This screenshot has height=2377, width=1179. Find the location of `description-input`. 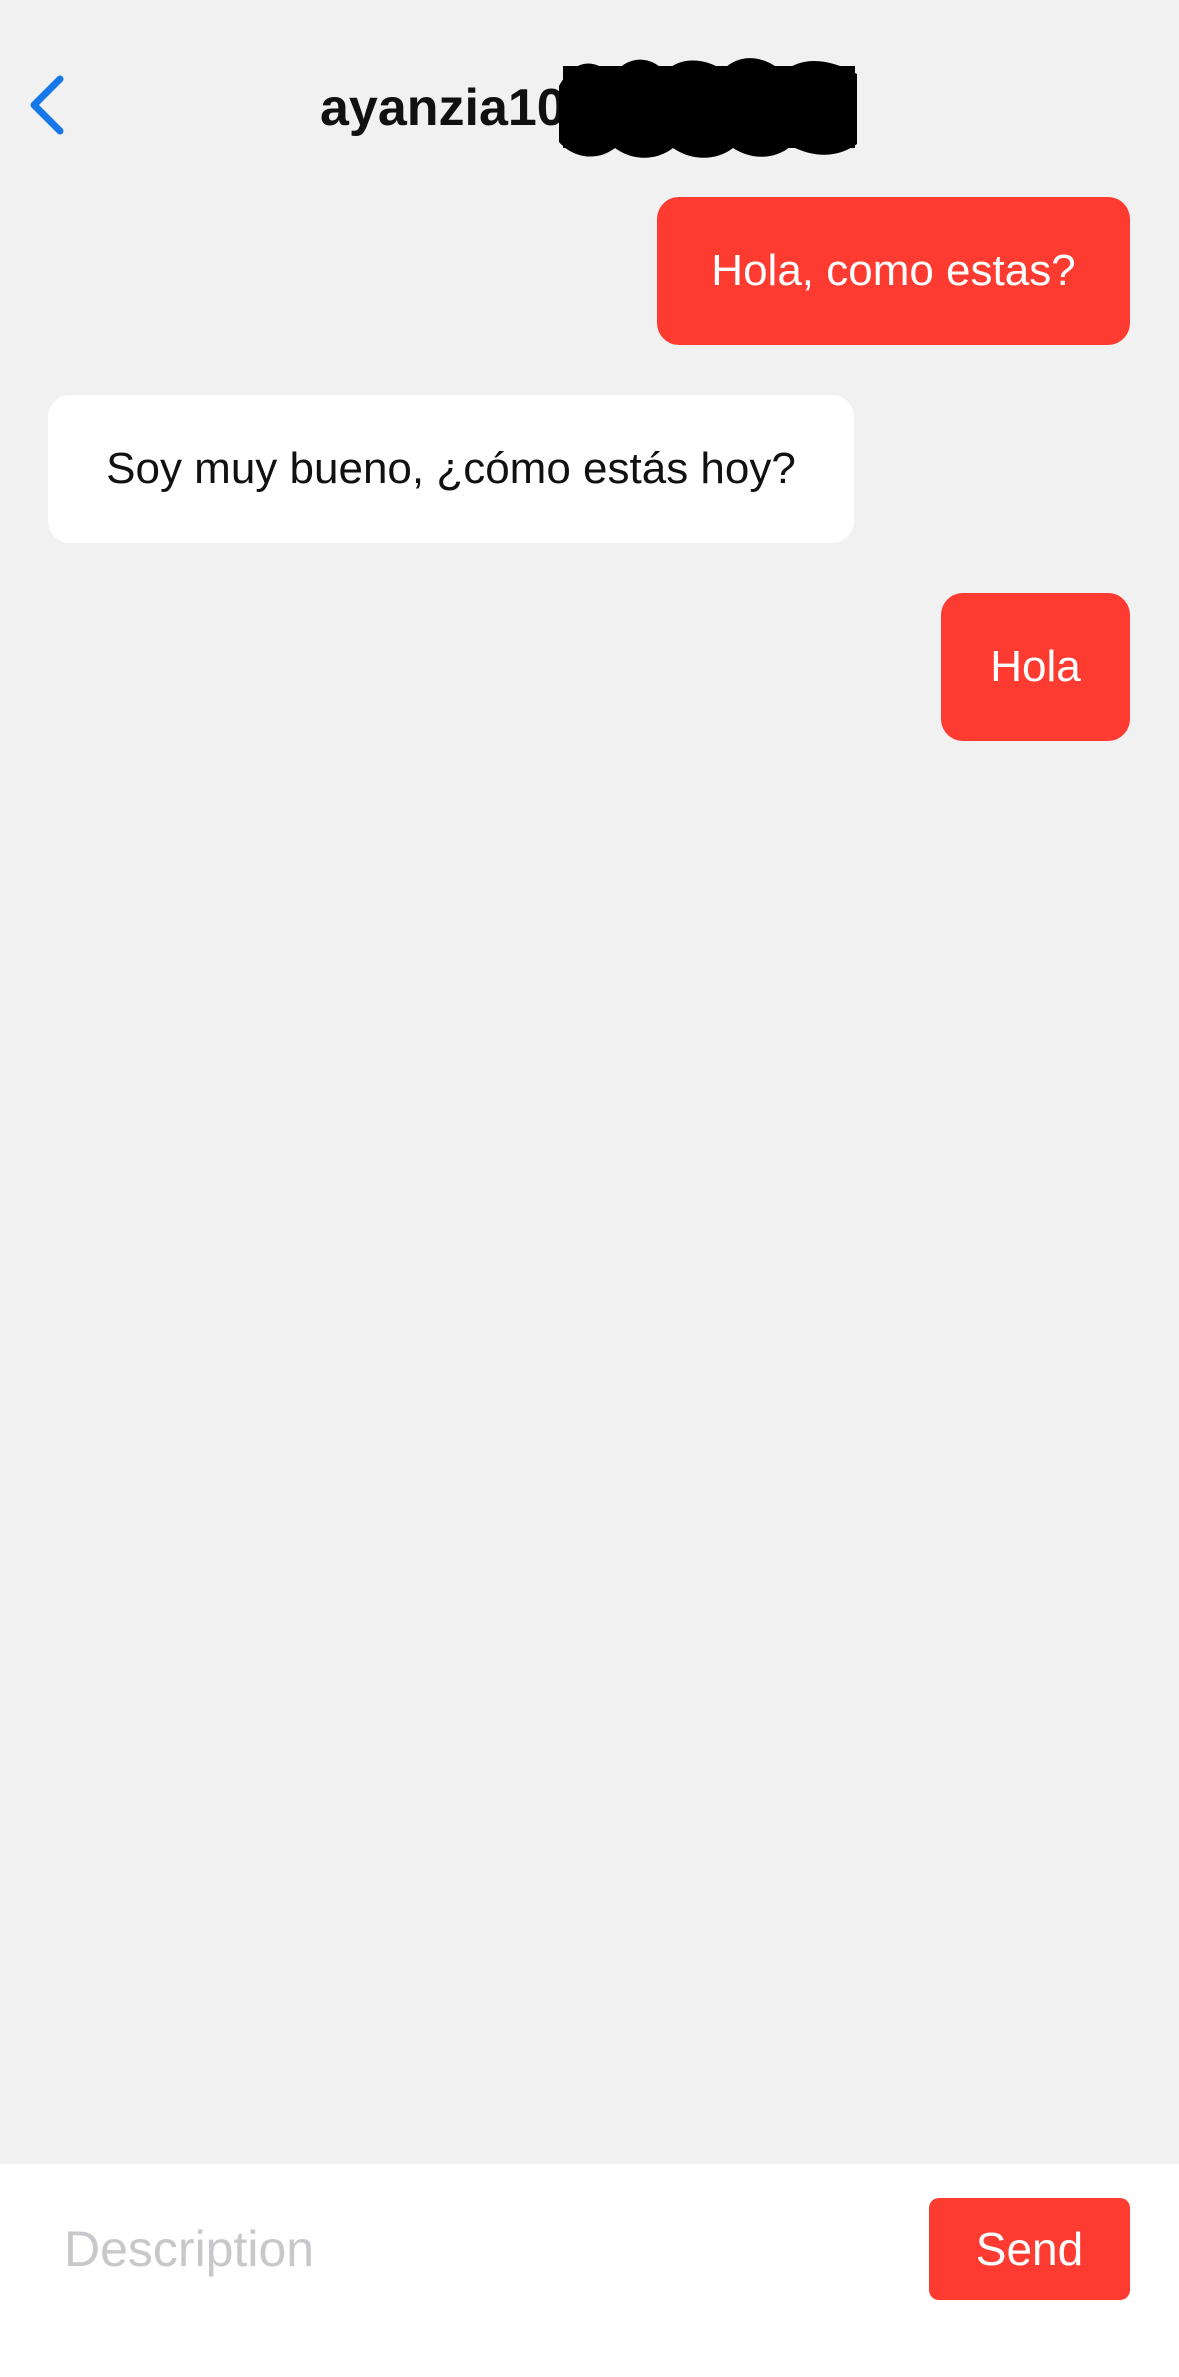

description-input is located at coordinates (474, 2249).